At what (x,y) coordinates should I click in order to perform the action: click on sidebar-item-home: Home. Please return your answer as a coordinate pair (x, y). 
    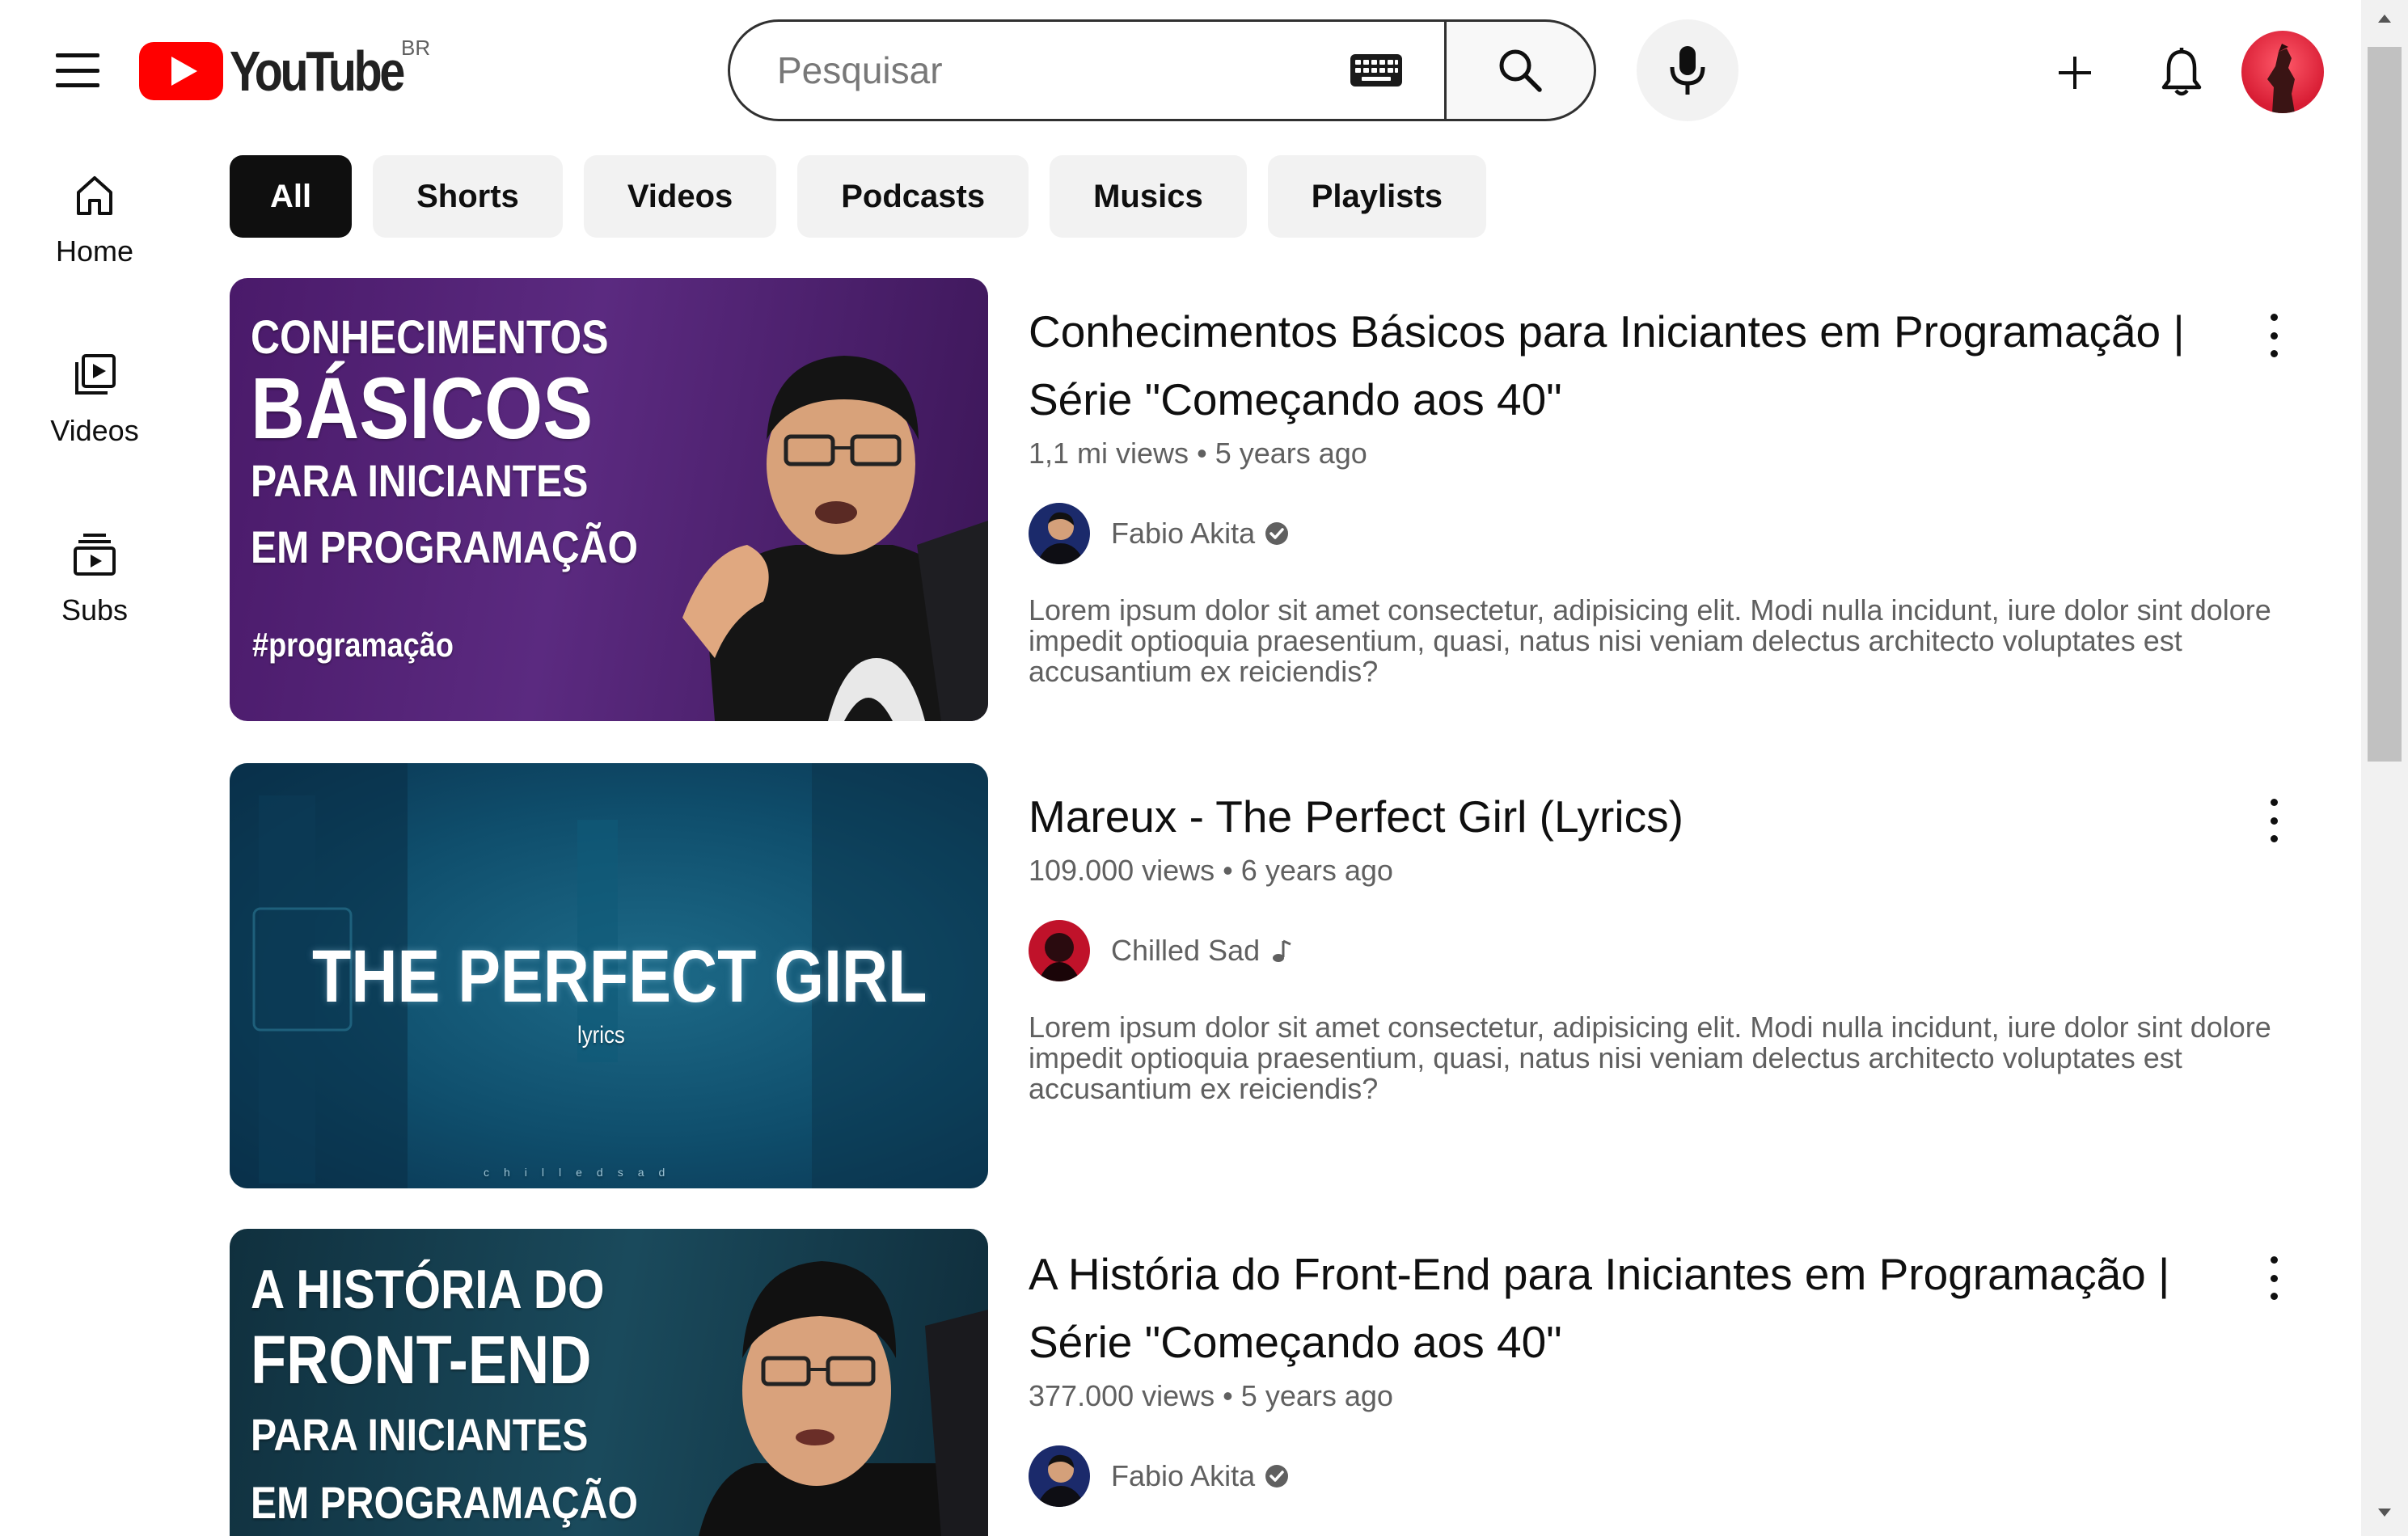
    Looking at the image, I should click on (94, 223).